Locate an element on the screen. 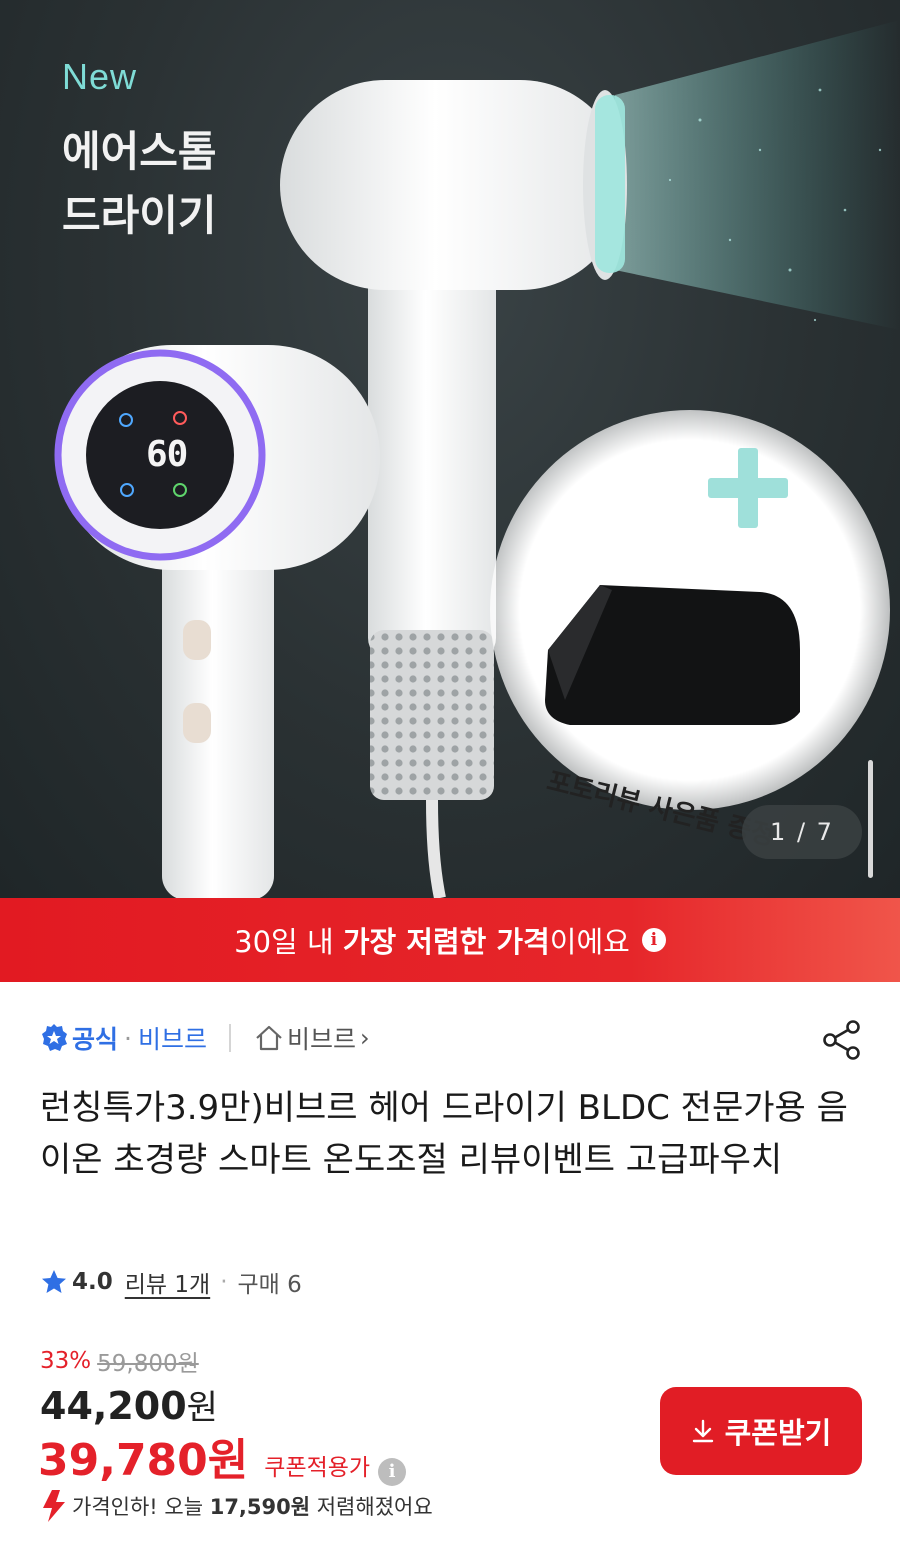 Image resolution: width=900 pixels, height=1545 pixels. coupon-price-row: 39,780 원 쿠폰적용가 i is located at coordinates (222, 1456).